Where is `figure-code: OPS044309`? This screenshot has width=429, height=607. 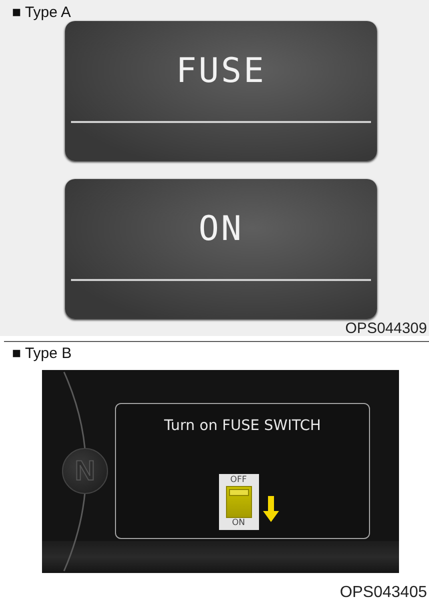
figure-code: OPS044309 is located at coordinates (386, 329).